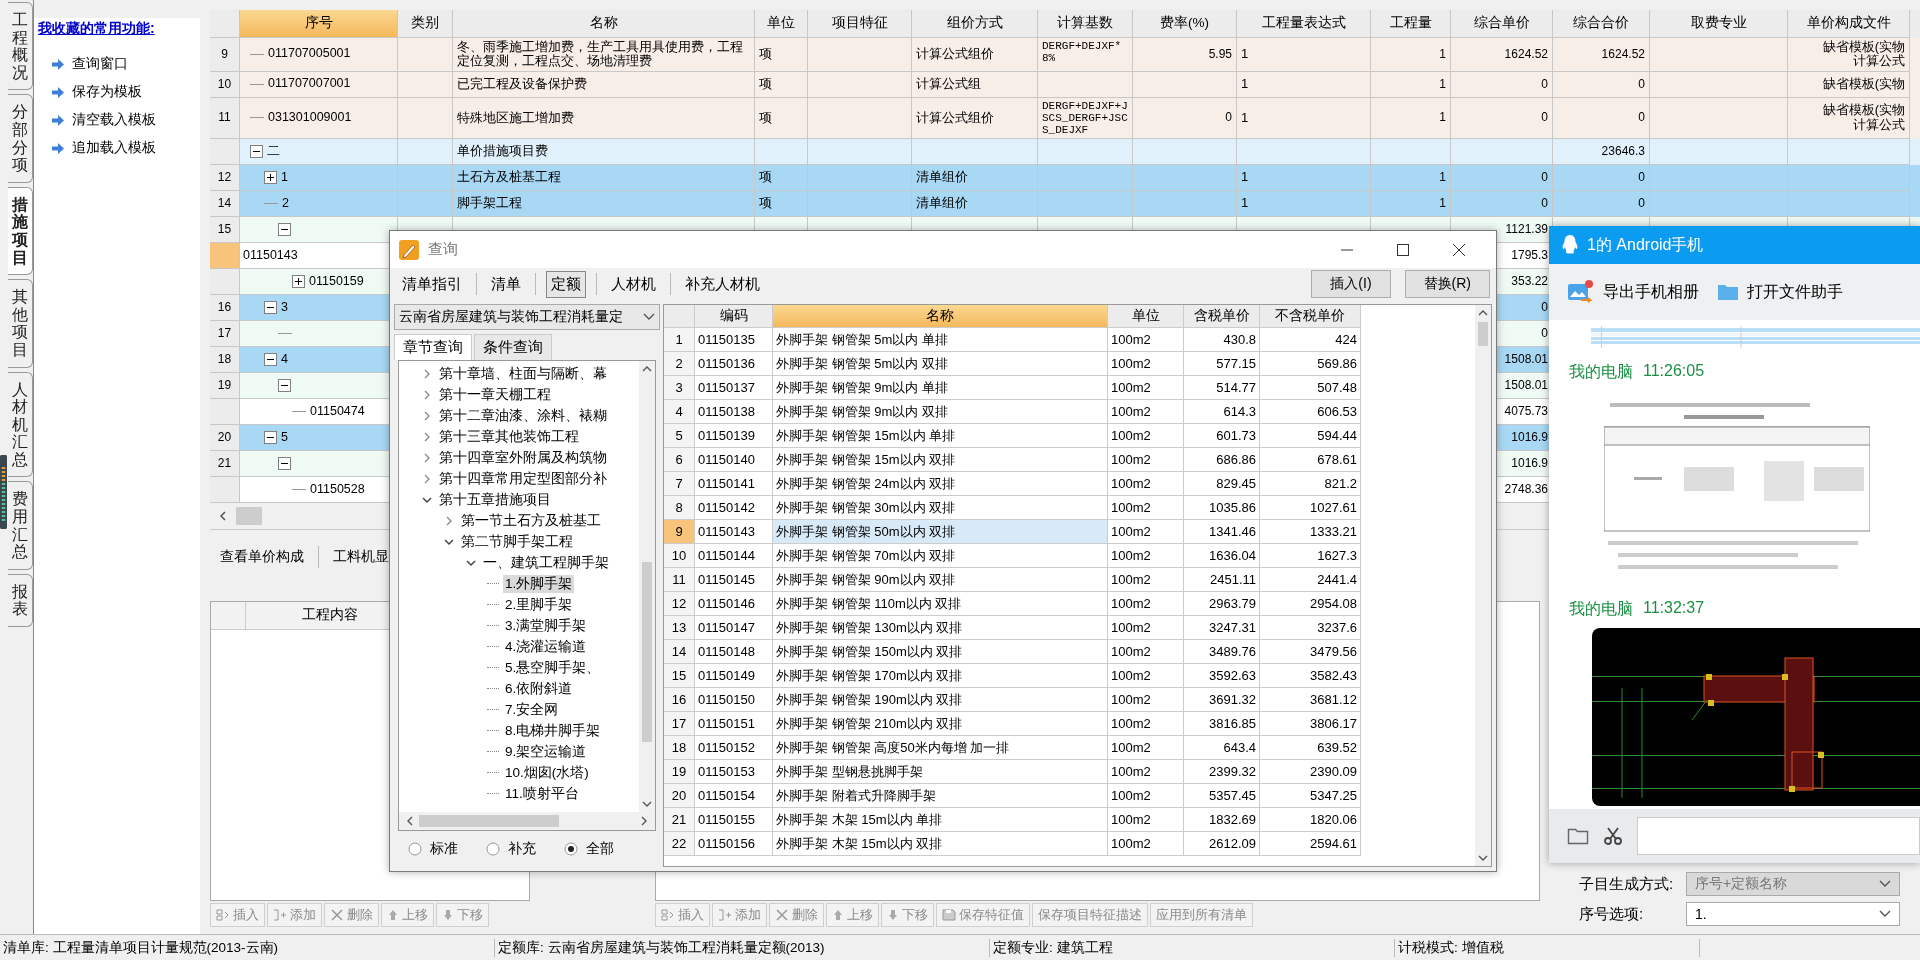 The width and height of the screenshot is (1920, 960). Describe the element at coordinates (517, 541) in the screenshot. I see `tree-item: 第二节脚手架工程` at that location.